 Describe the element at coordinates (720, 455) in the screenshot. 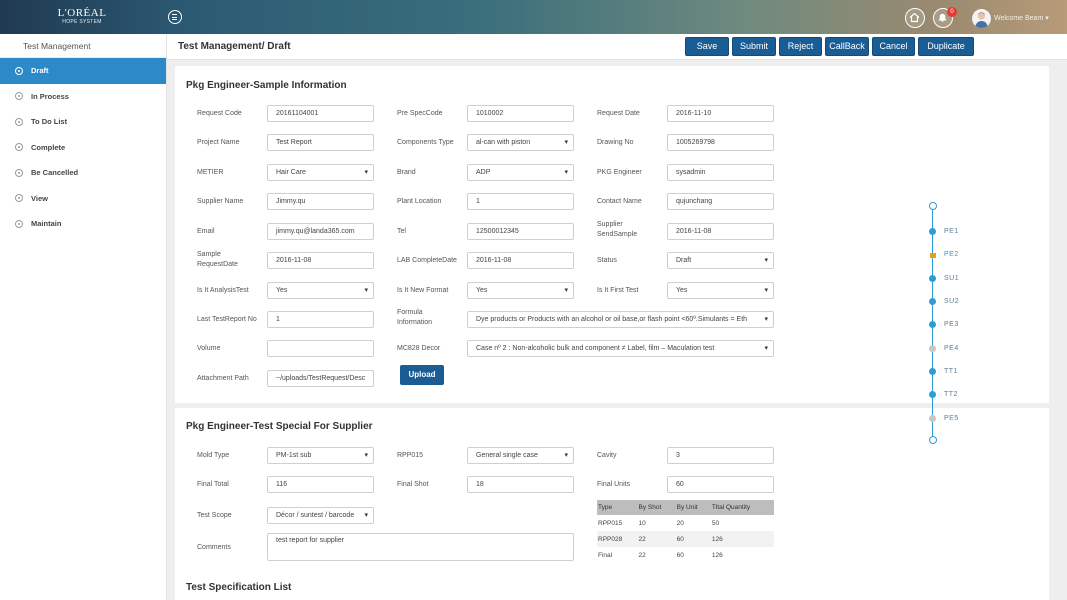

I see `cavity-field: 3` at that location.